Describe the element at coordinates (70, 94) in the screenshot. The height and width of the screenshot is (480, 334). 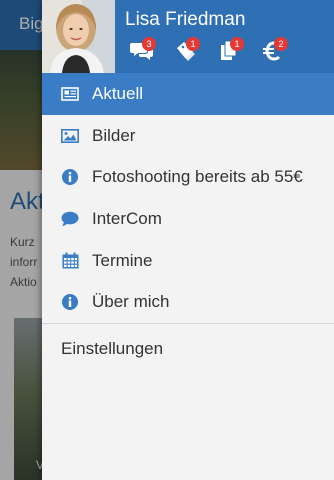
I see `newspaper-icon` at that location.